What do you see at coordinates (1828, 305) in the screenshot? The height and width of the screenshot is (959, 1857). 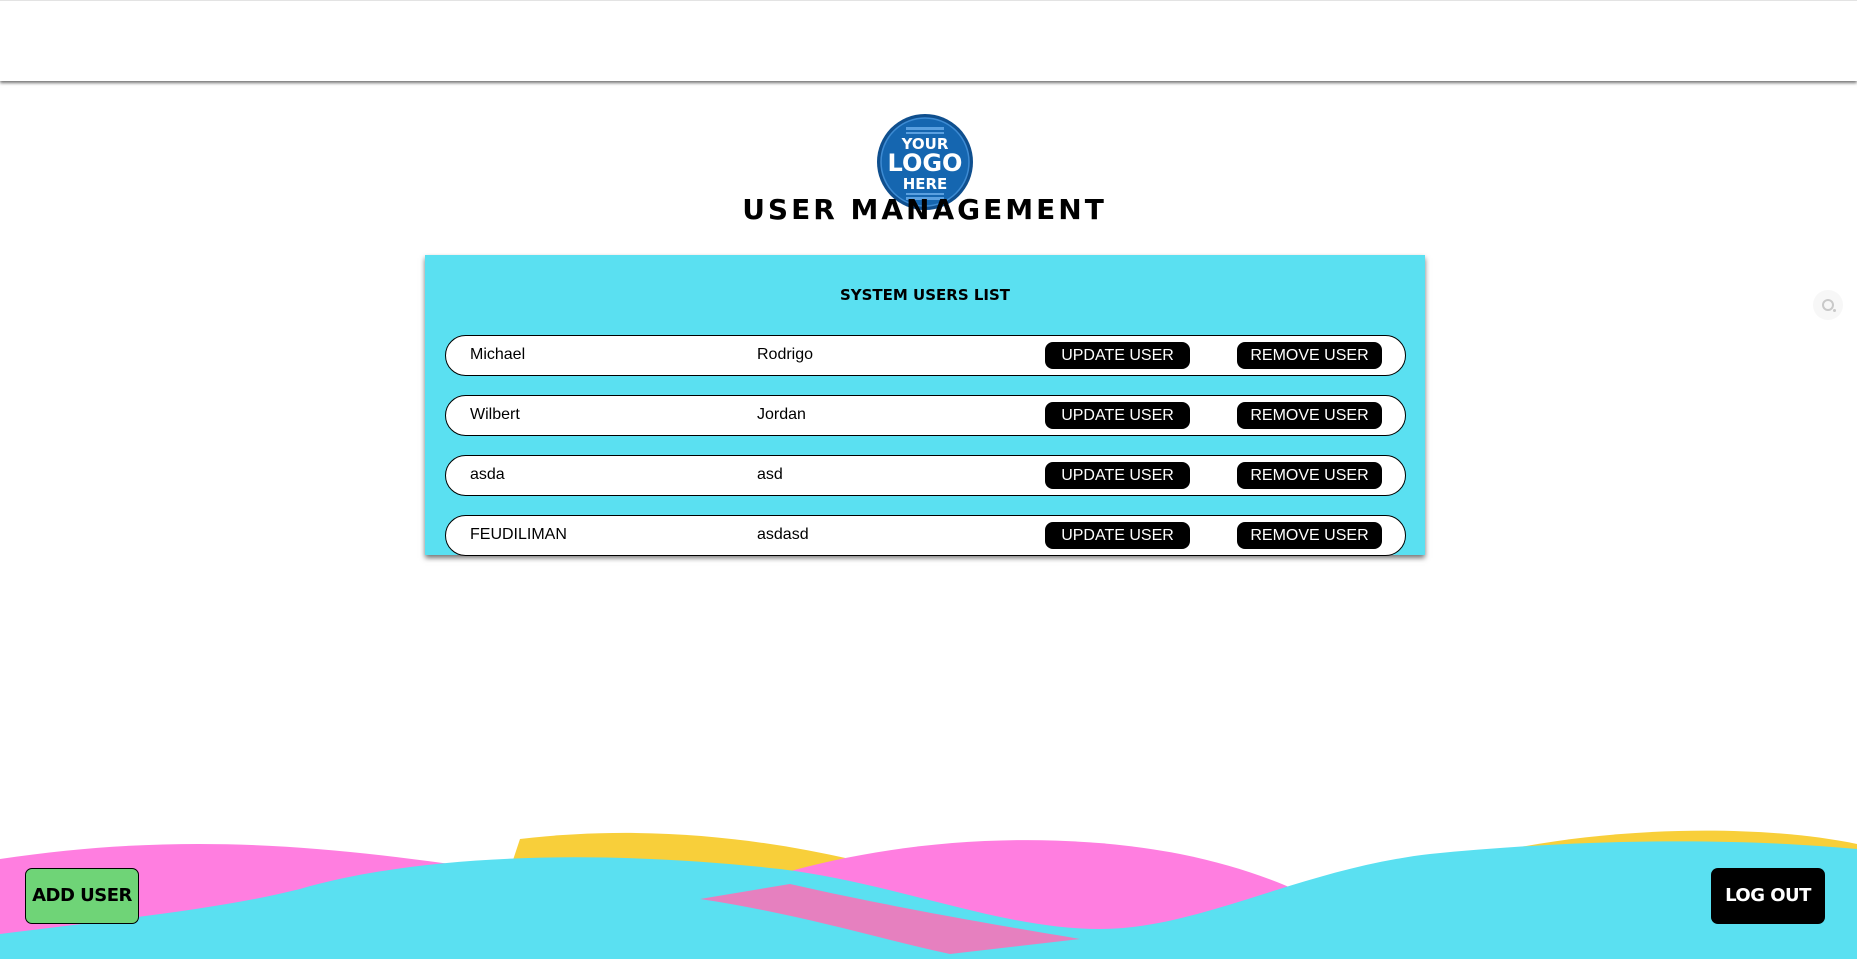 I see `search-icon` at bounding box center [1828, 305].